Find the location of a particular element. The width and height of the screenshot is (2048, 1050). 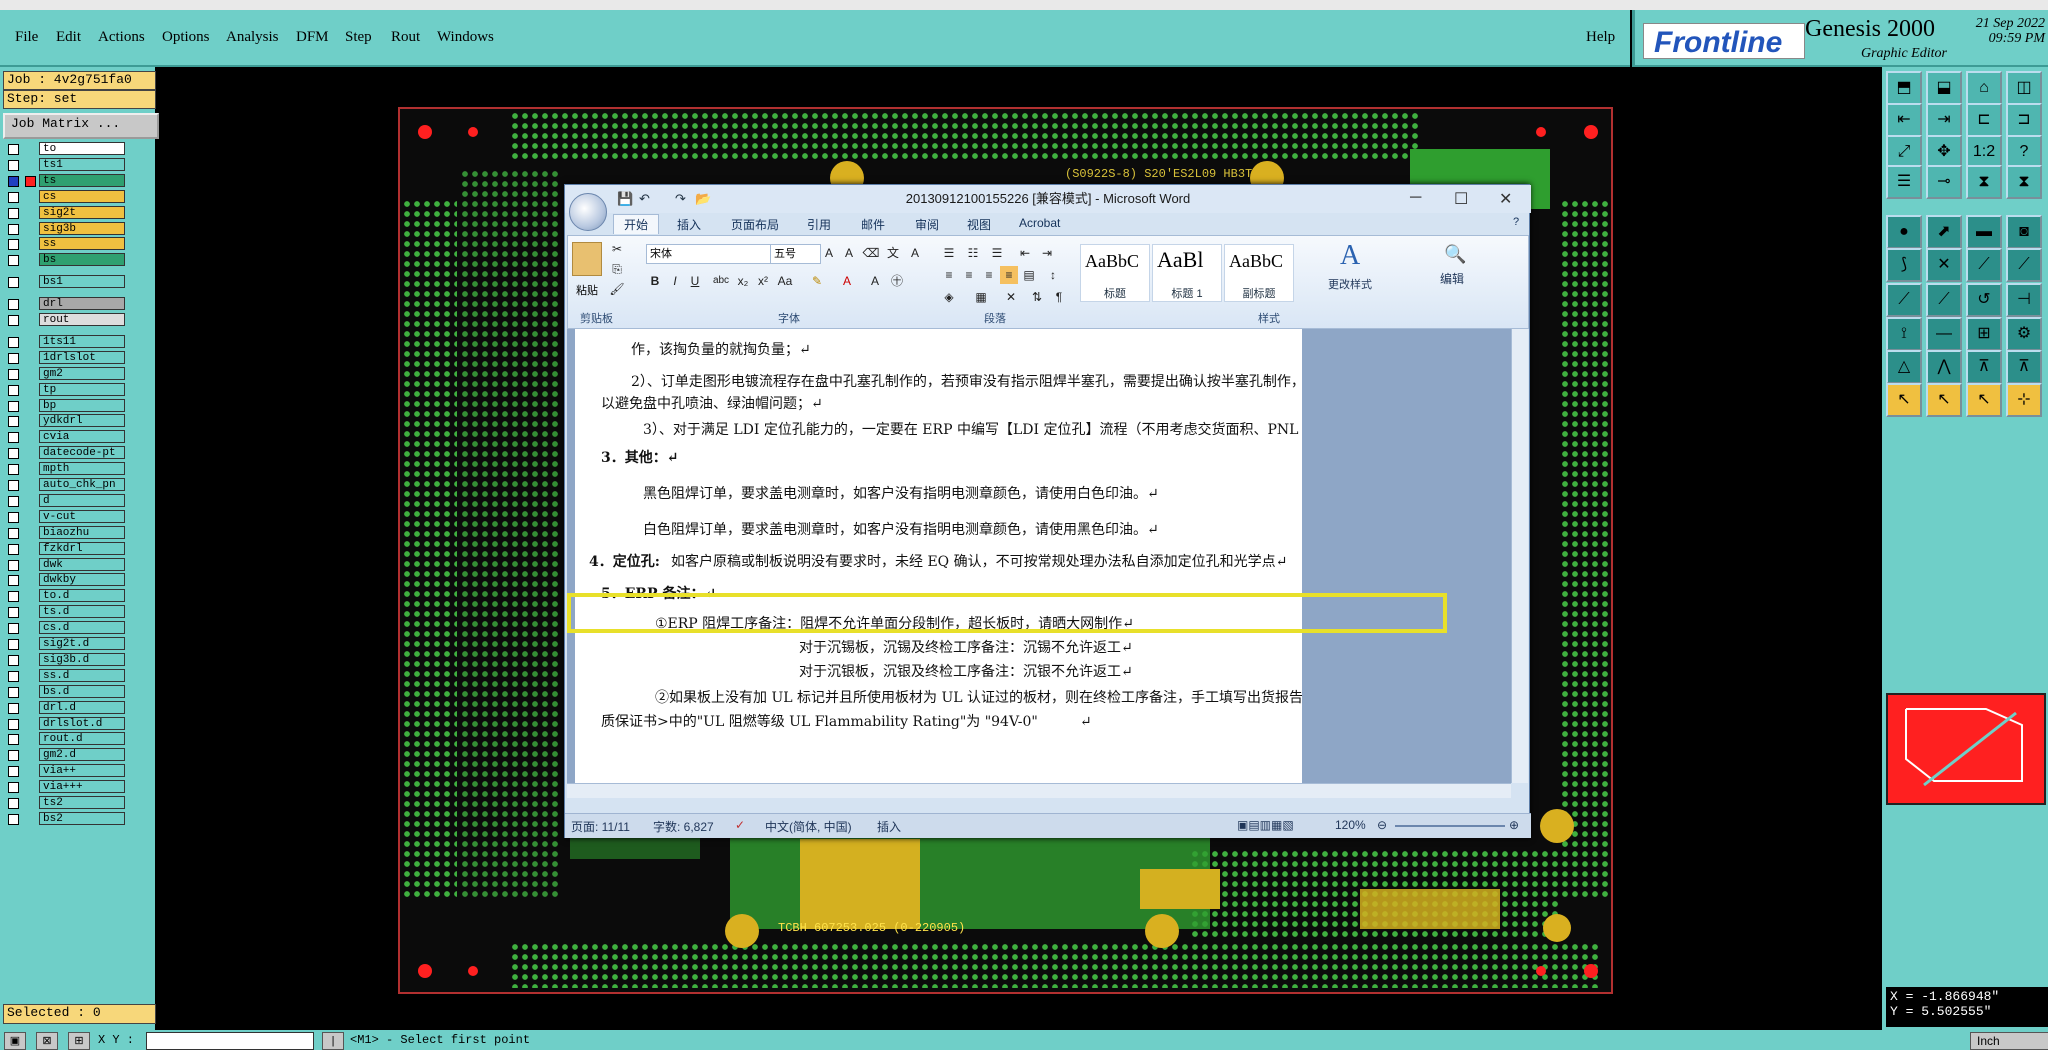

layer-name: bs2 is located at coordinates (82, 818).